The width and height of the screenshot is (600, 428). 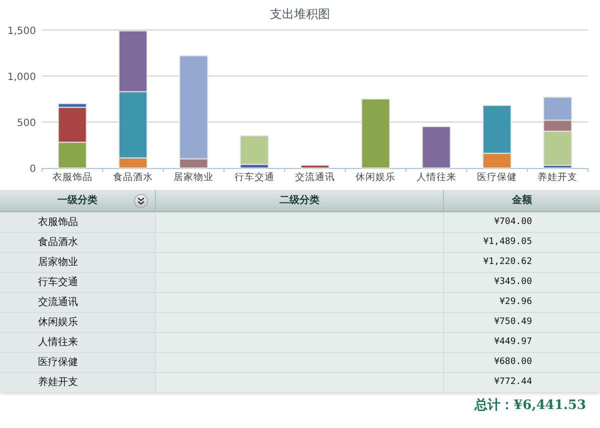 What do you see at coordinates (58, 323) in the screenshot?
I see `table-cell-text: 休闲娱乐` at bounding box center [58, 323].